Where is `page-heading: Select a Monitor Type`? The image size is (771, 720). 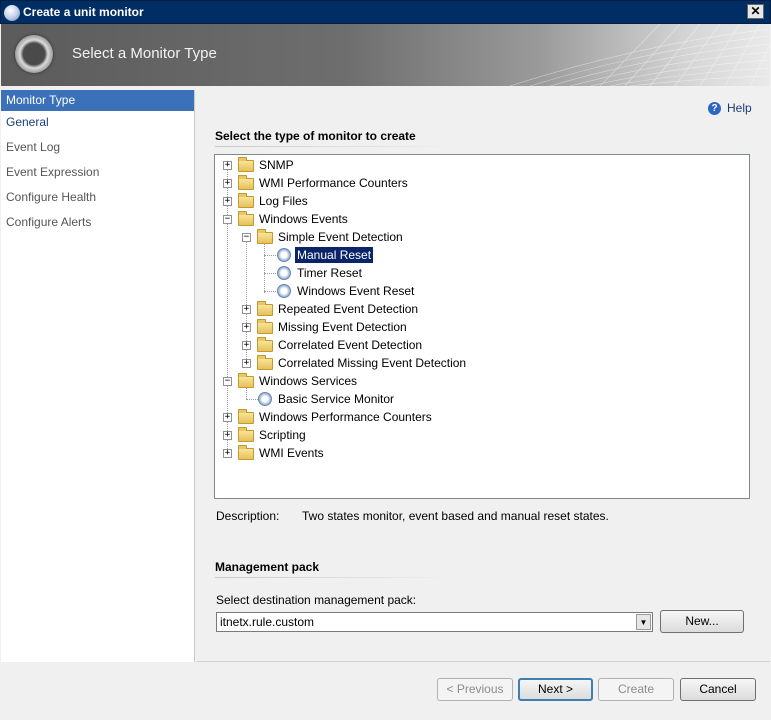
page-heading: Select a Monitor Type is located at coordinates (144, 53).